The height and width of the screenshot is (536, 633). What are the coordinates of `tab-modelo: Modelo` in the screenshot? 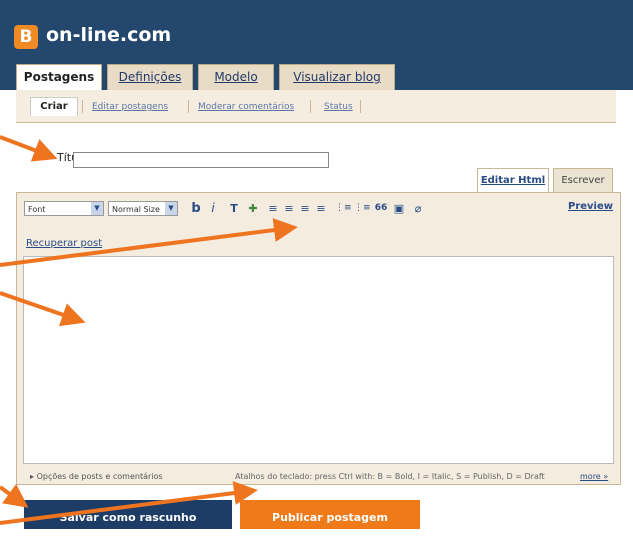 It's located at (236, 77).